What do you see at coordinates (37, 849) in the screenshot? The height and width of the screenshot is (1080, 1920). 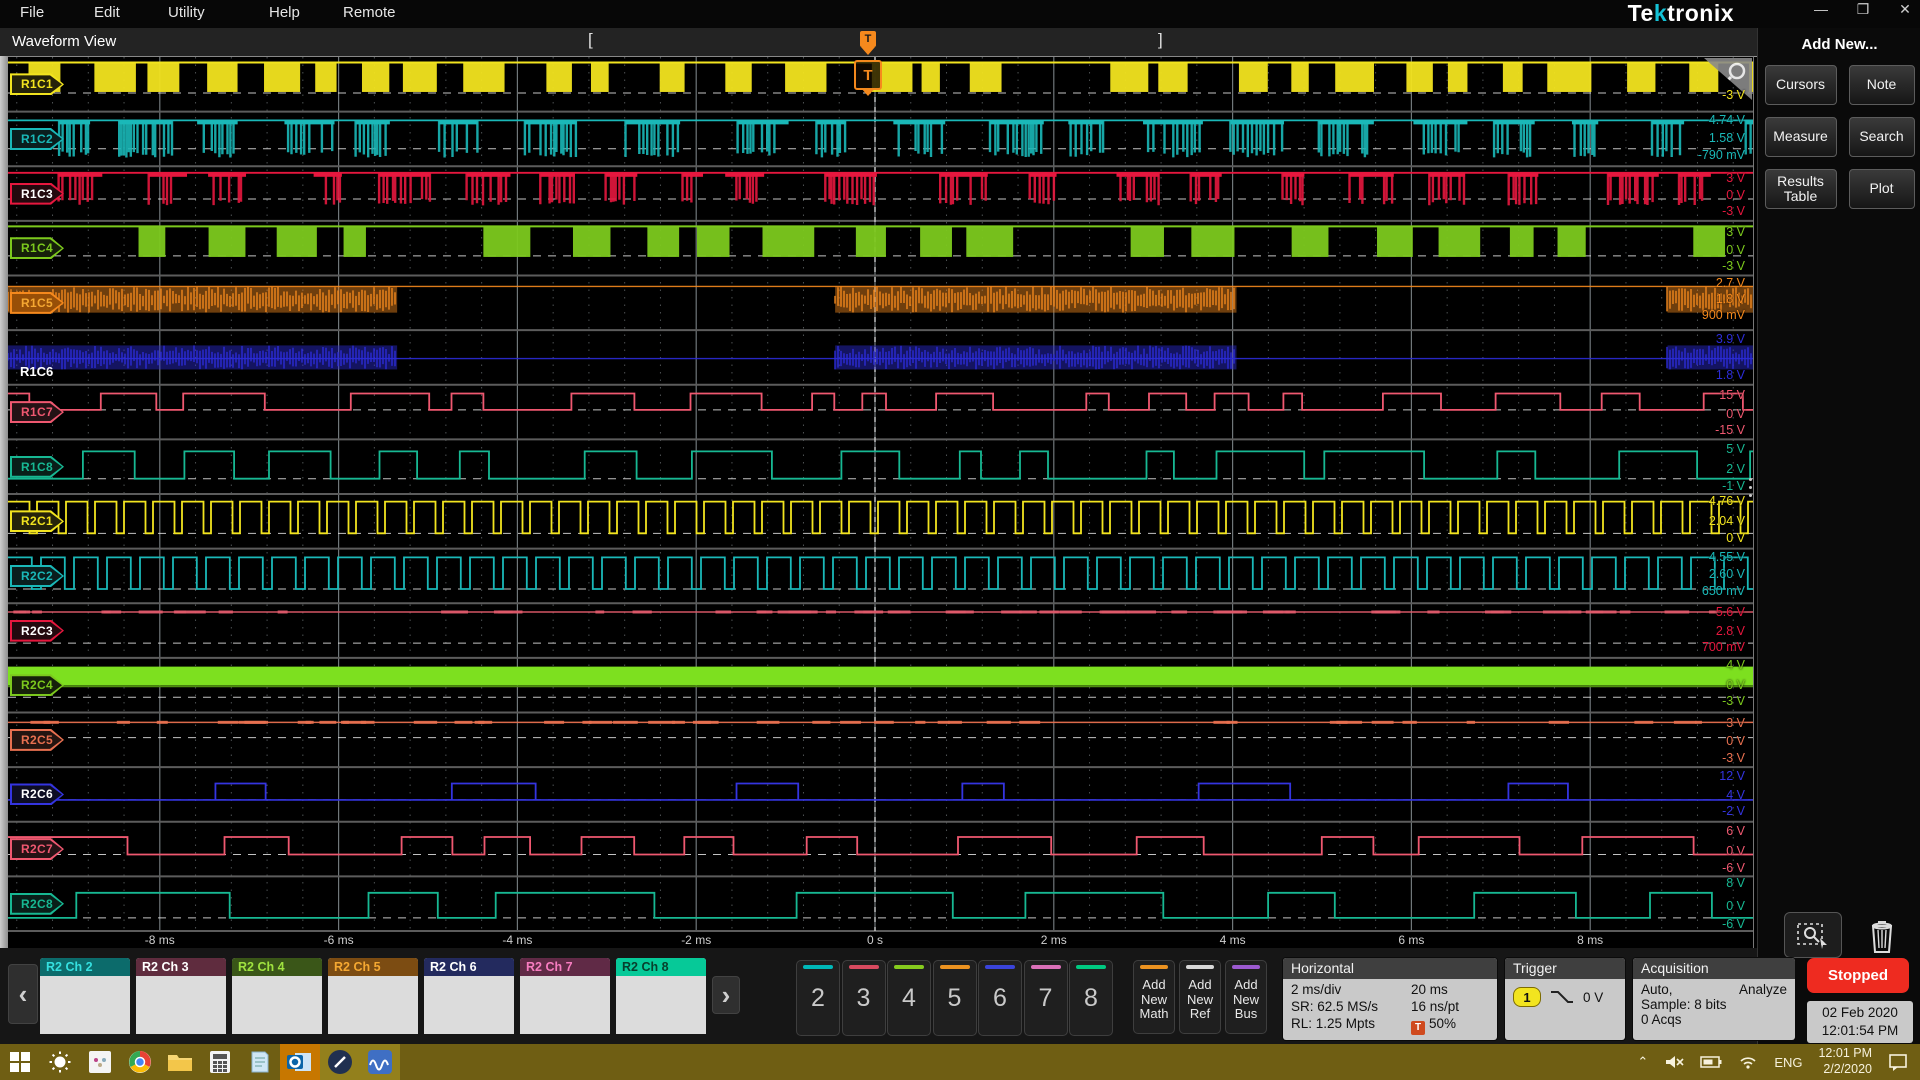 I see `channel-badge-r2c7: R2C7` at bounding box center [37, 849].